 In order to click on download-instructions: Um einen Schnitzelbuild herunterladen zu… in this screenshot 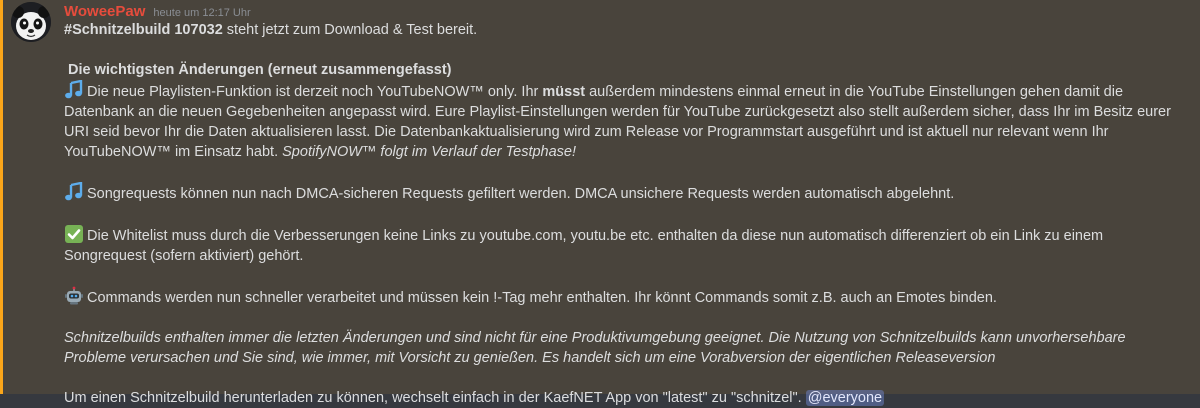, I will do `click(619, 398)`.